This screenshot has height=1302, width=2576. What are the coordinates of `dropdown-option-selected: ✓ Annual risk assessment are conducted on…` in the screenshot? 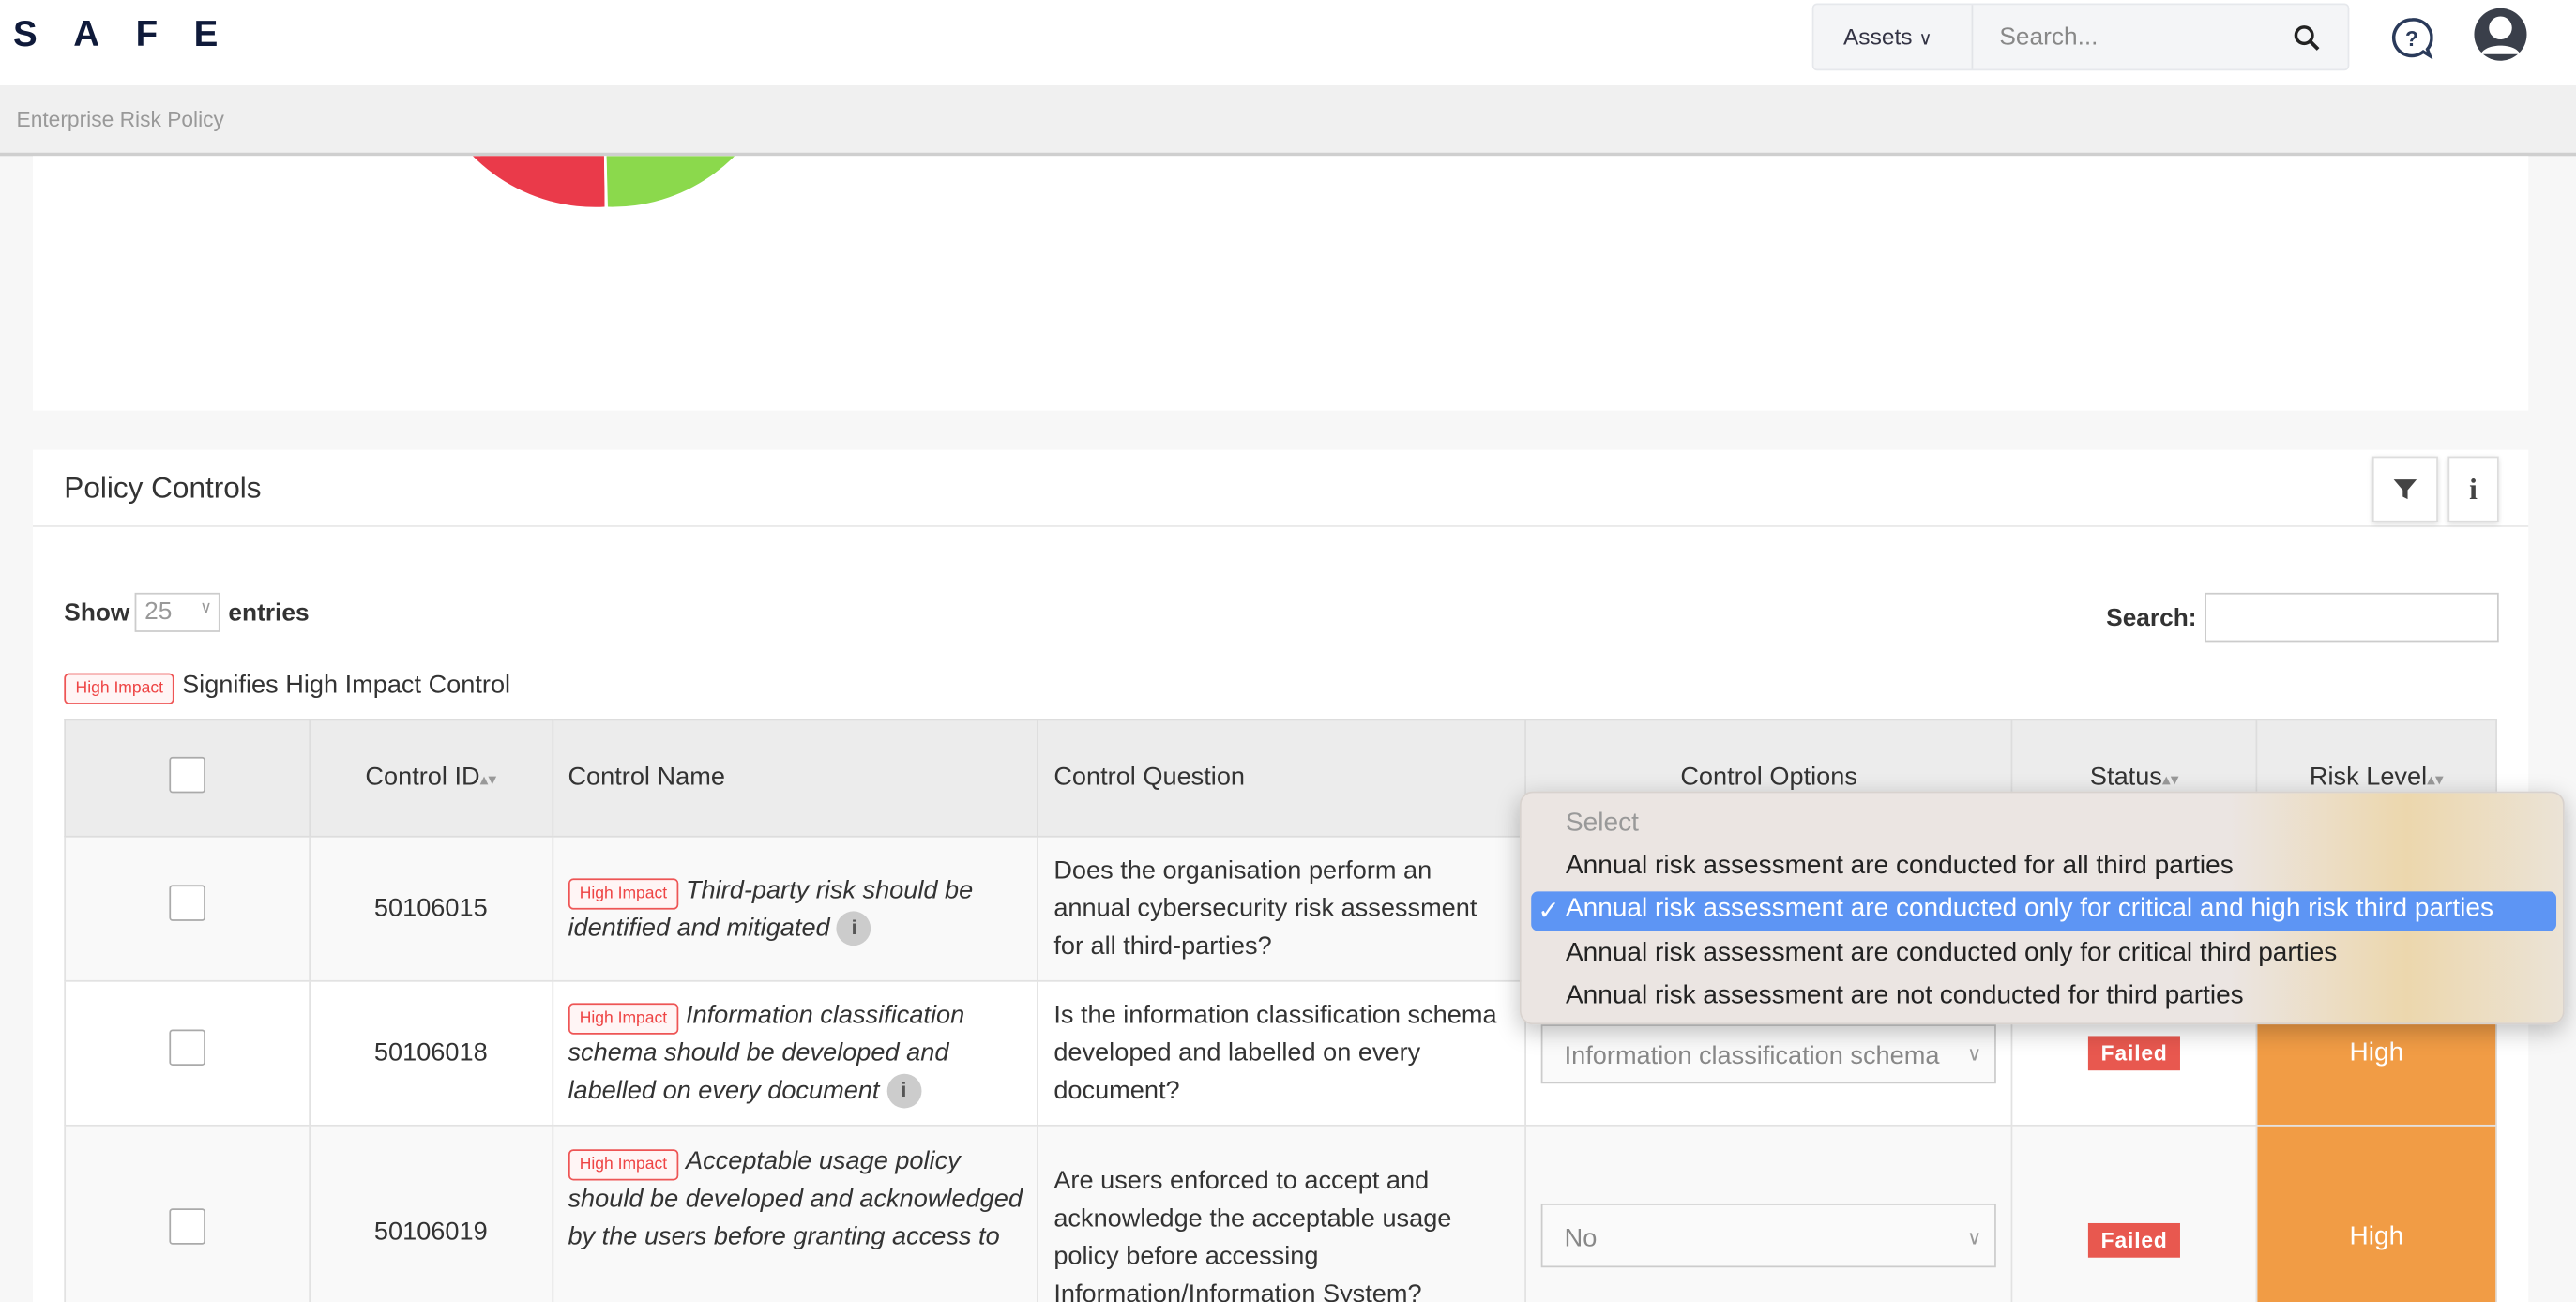 It's located at (2044, 911).